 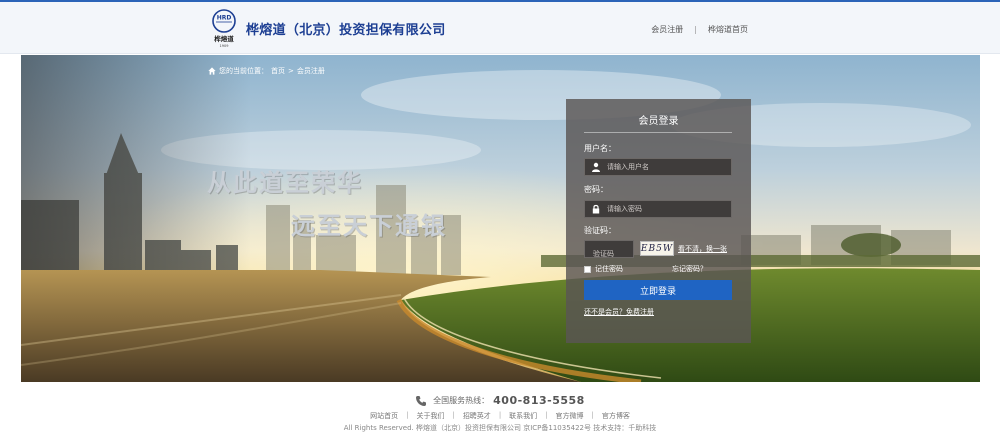 What do you see at coordinates (430, 416) in the screenshot?
I see `footer-link-about: 关于我们` at bounding box center [430, 416].